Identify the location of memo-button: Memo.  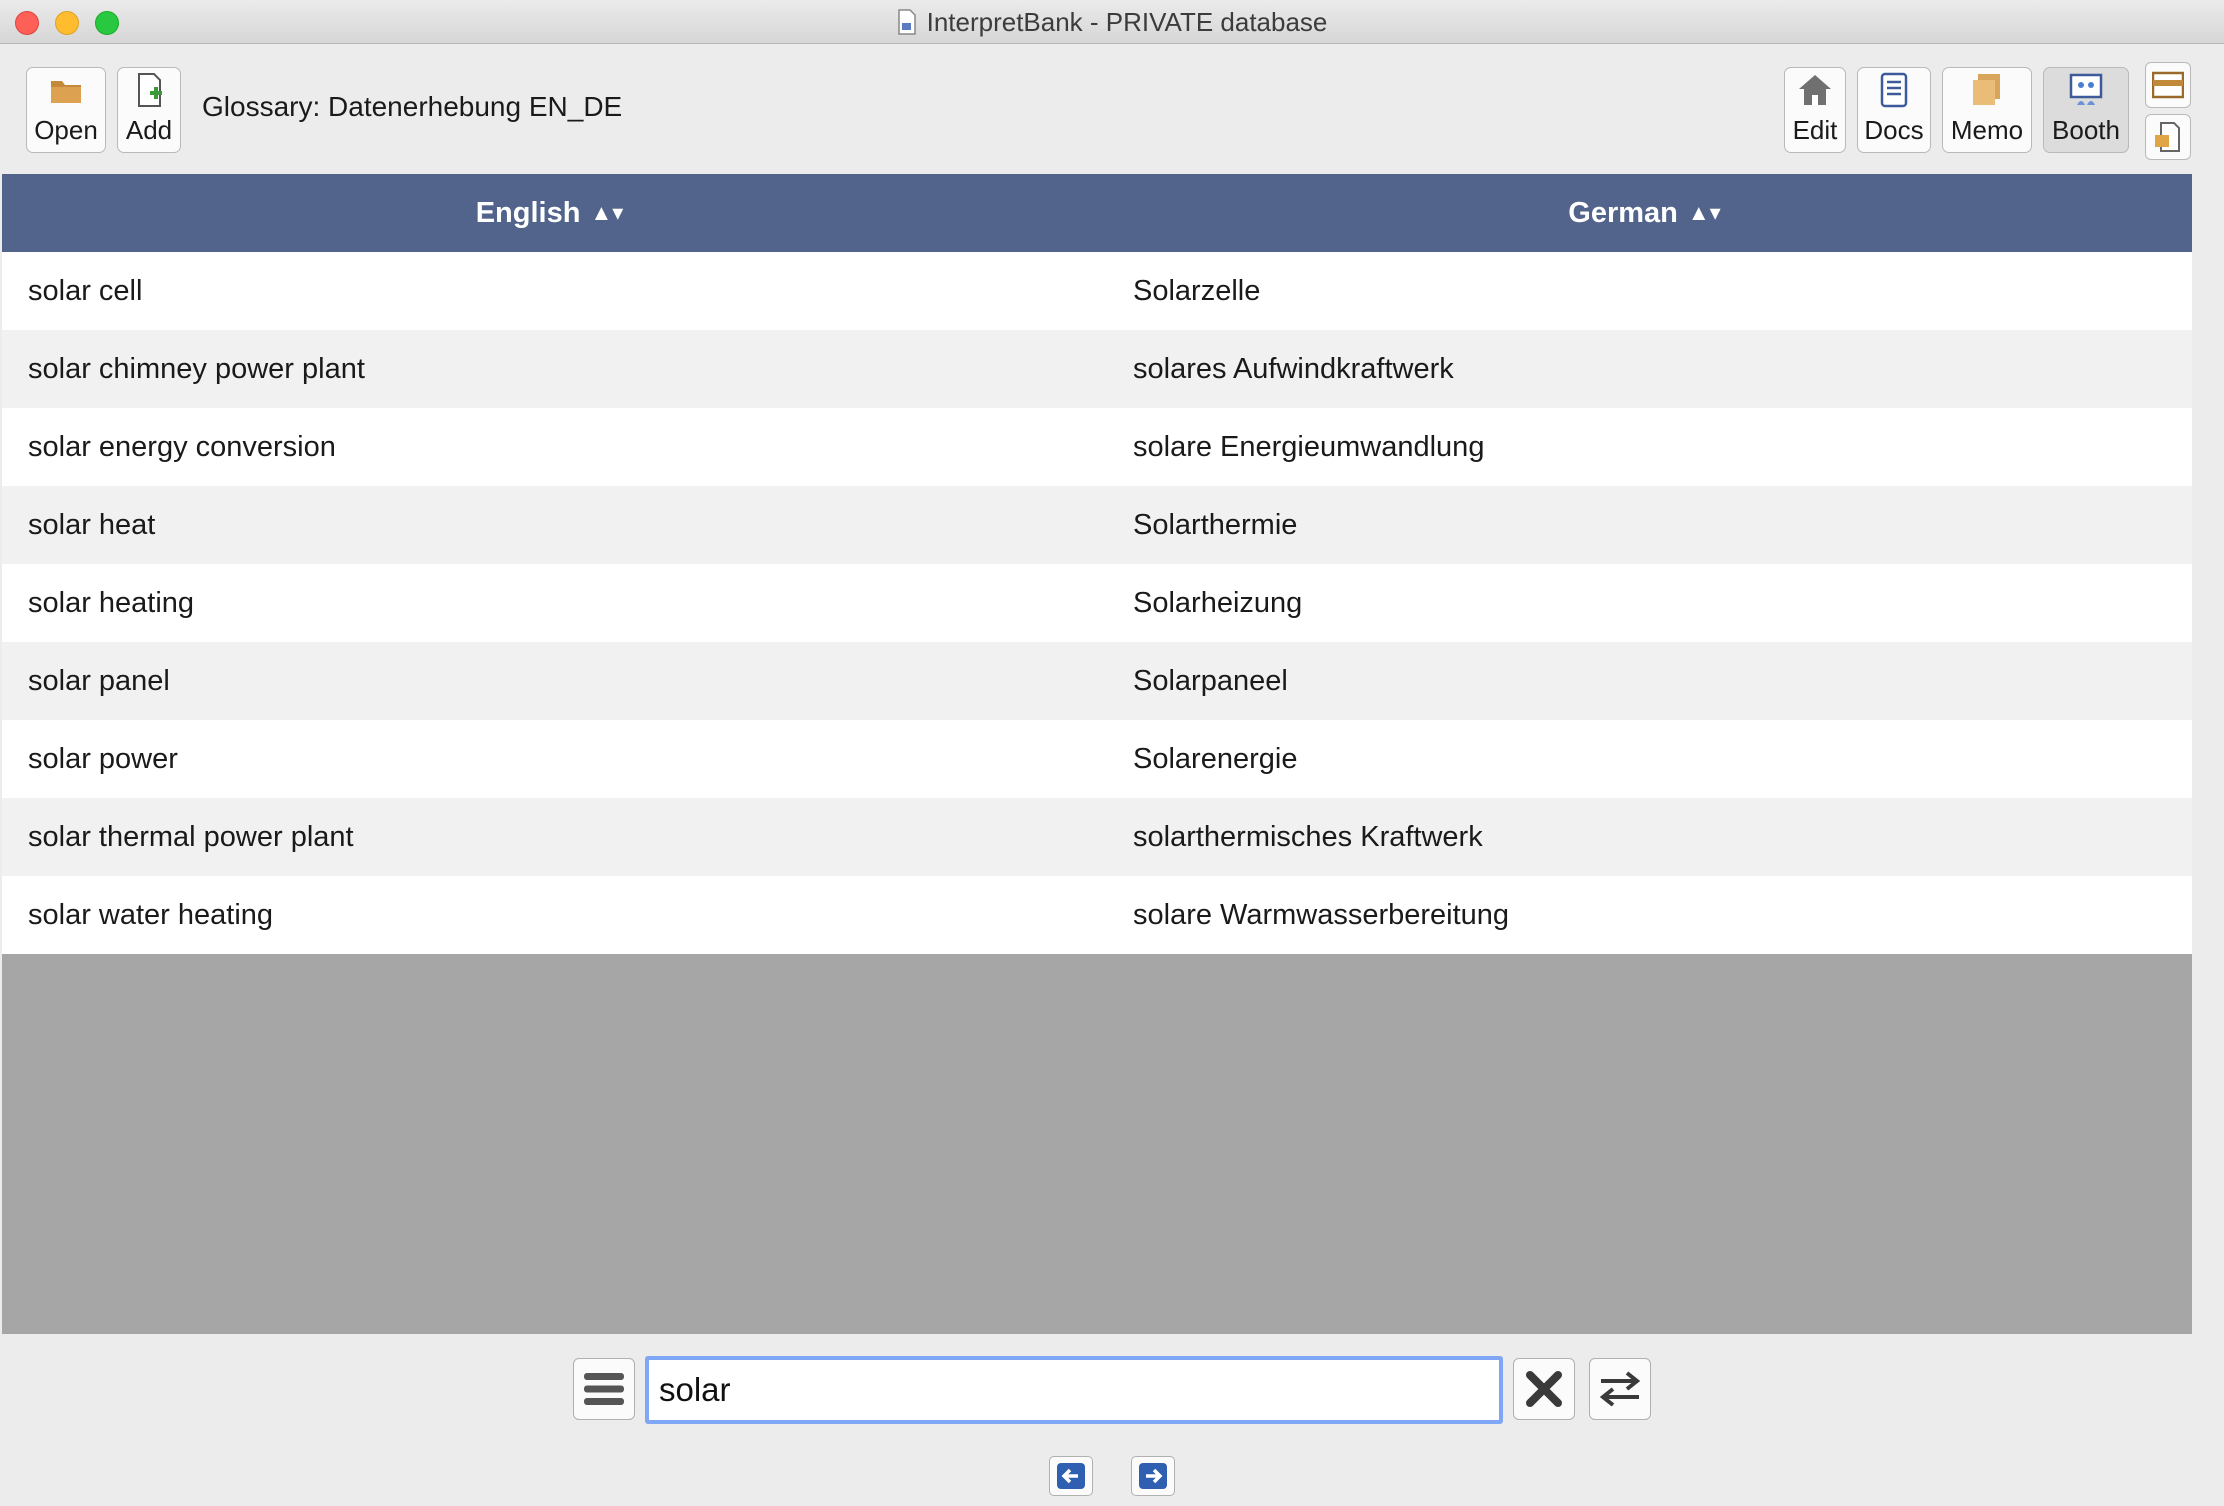
(1987, 110).